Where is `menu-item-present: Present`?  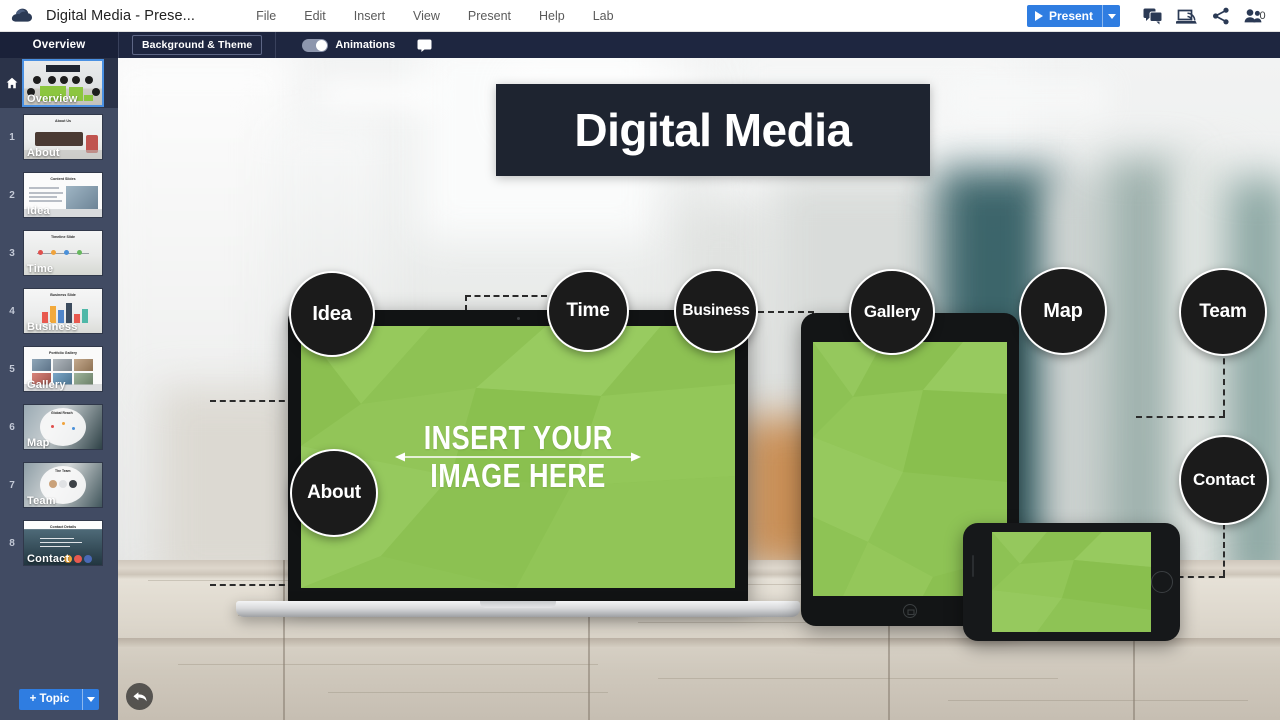
menu-item-present: Present is located at coordinates (489, 16).